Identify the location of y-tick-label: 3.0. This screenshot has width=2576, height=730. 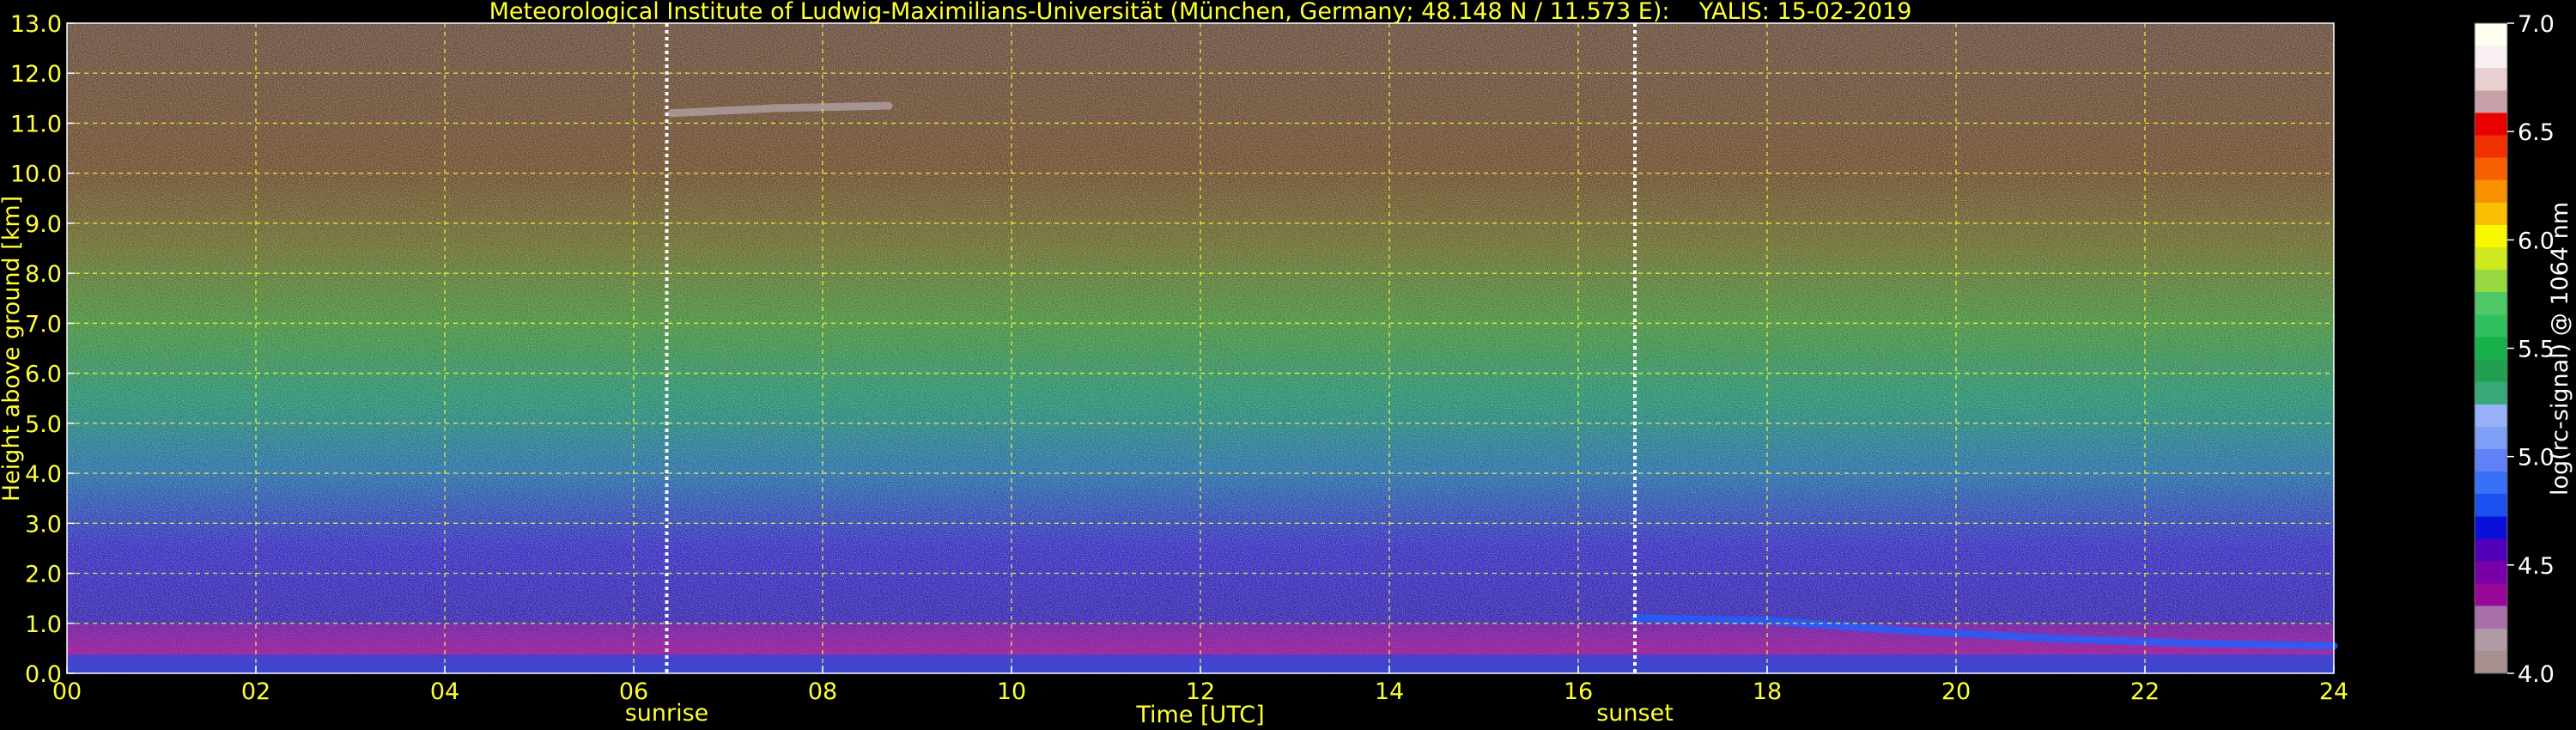
(44, 524).